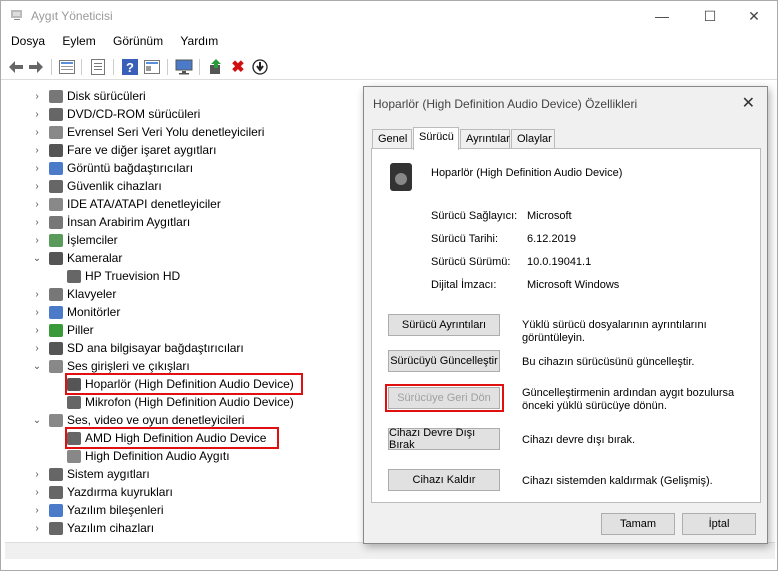 This screenshot has width=778, height=571. Describe the element at coordinates (97, 510) in the screenshot. I see `tree-node: › Yazılım bileşenleri` at that location.